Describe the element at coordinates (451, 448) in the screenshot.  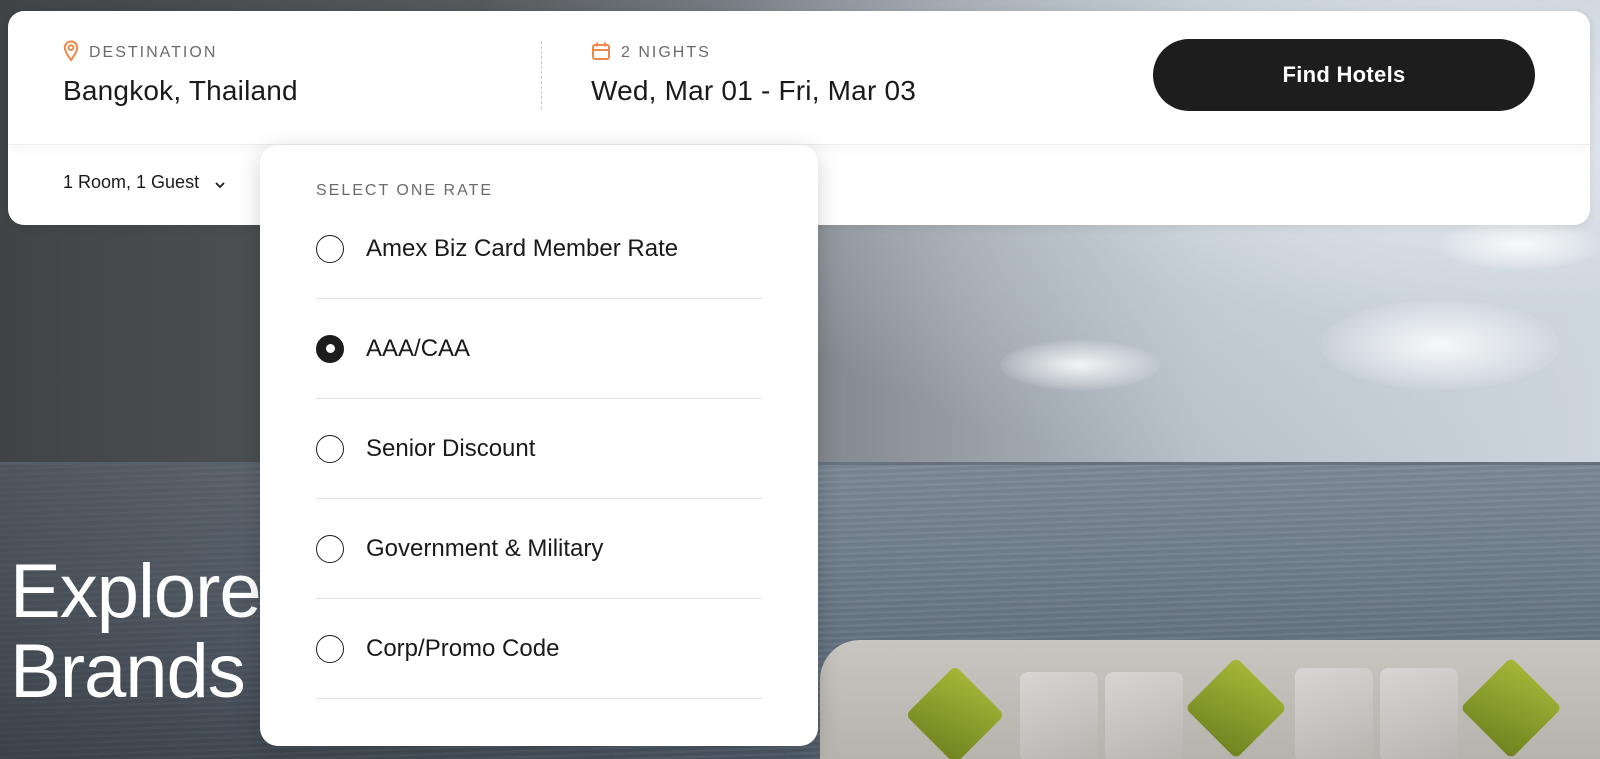
I see `rate-option-label: Senior Discount` at that location.